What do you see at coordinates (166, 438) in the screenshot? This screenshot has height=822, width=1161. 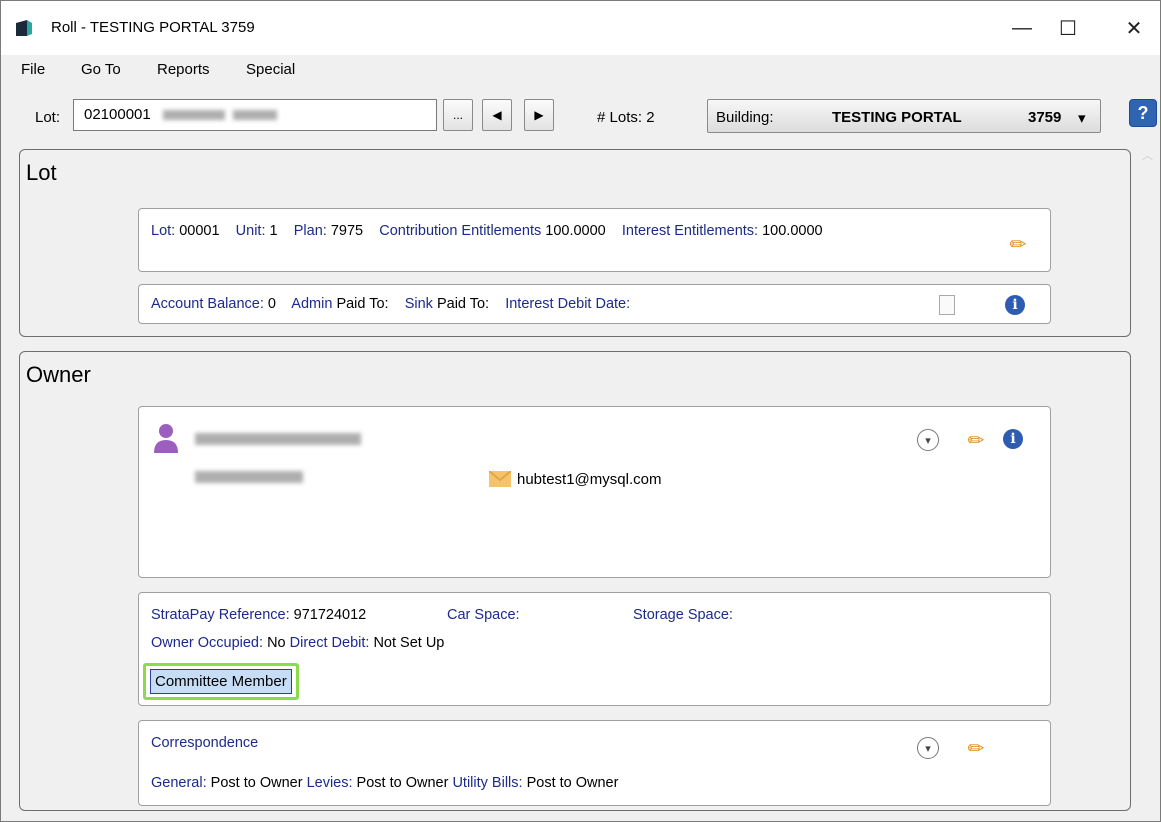 I see `person-icon` at bounding box center [166, 438].